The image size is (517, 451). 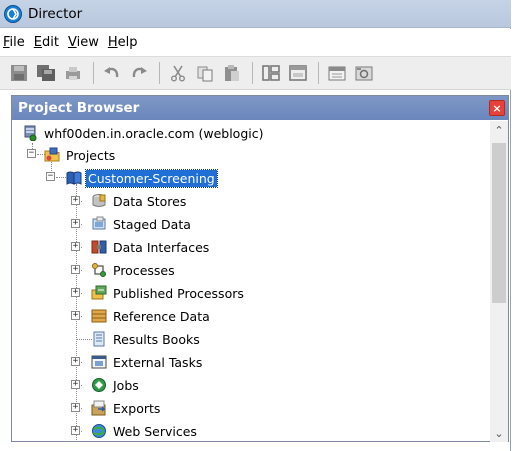 I want to click on tree-node-data-interfaces: Data Interfaces, so click(x=151, y=247).